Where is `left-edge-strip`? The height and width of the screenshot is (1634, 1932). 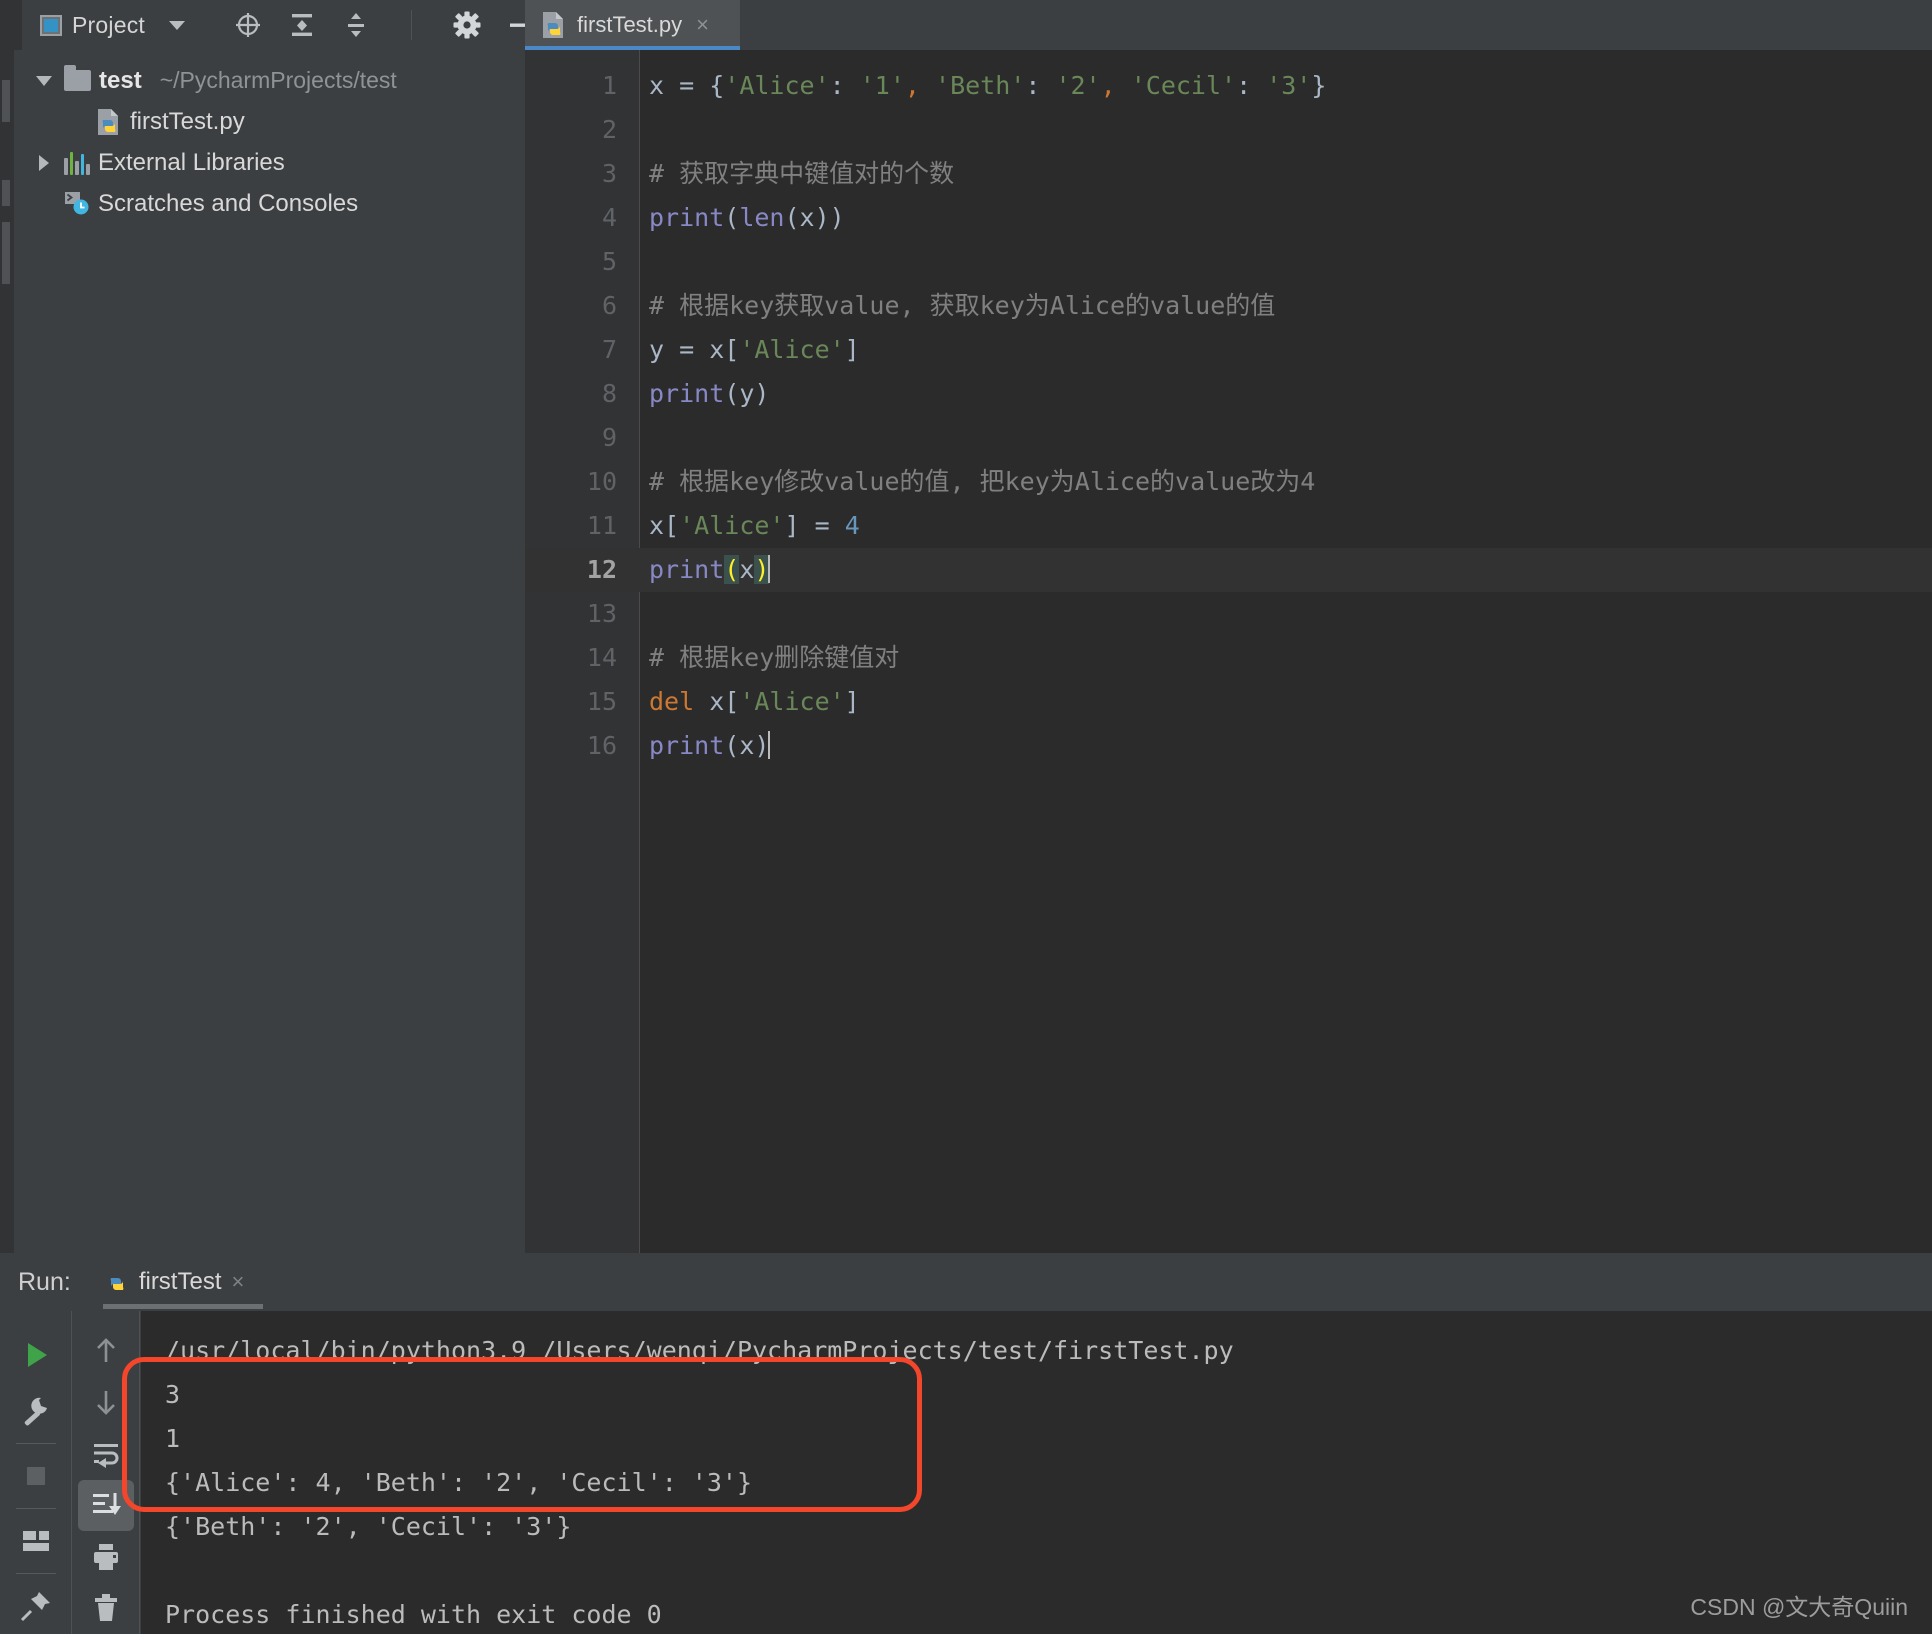 left-edge-strip is located at coordinates (7, 651).